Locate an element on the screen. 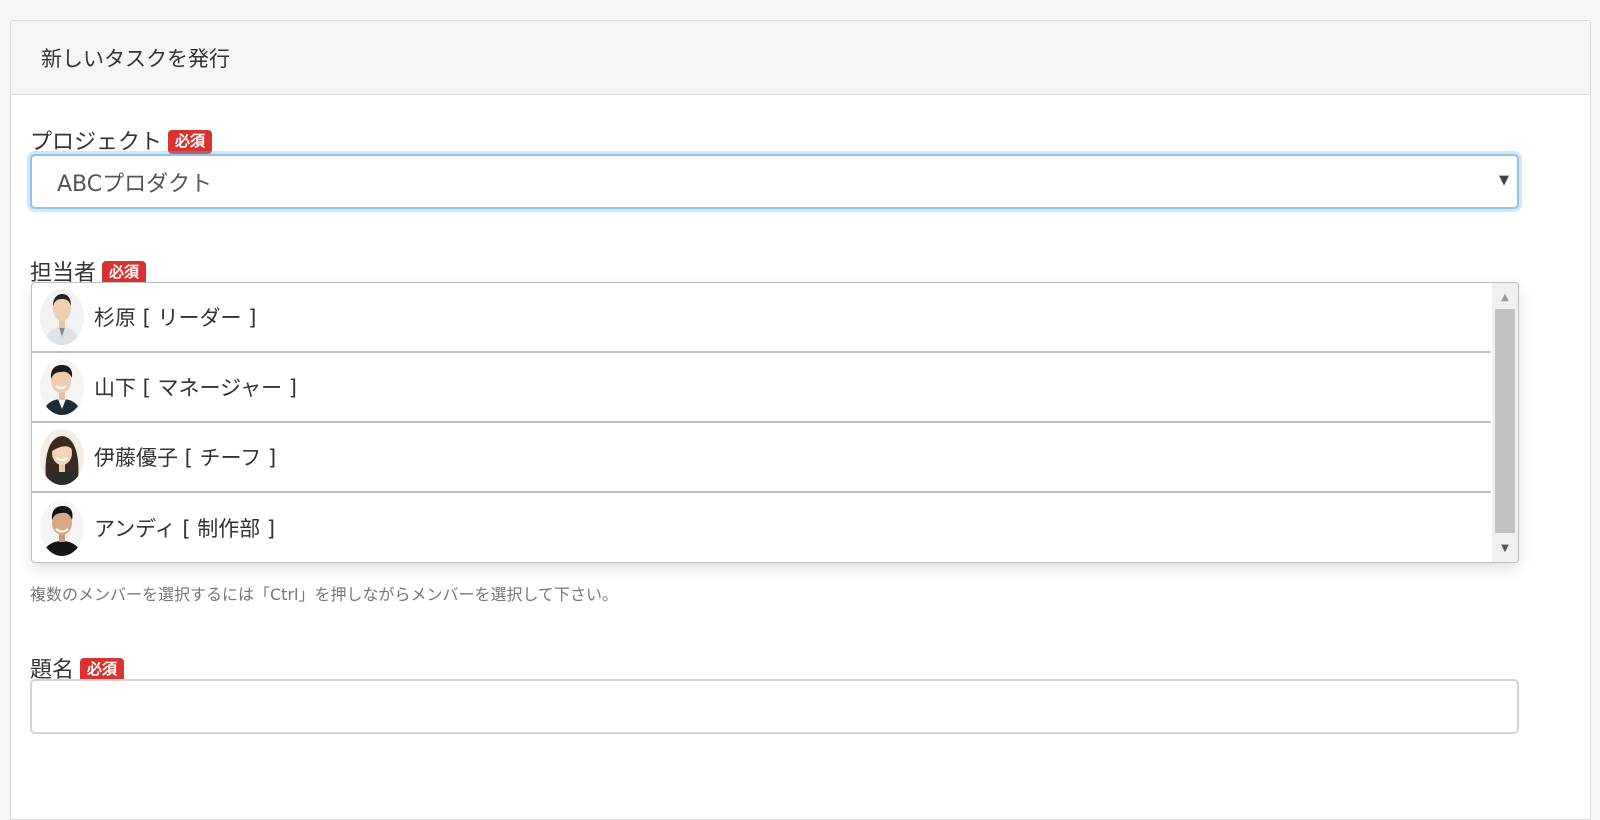 The image size is (1600, 820). panel-header: 新しいタスクを発行 is located at coordinates (800, 58).